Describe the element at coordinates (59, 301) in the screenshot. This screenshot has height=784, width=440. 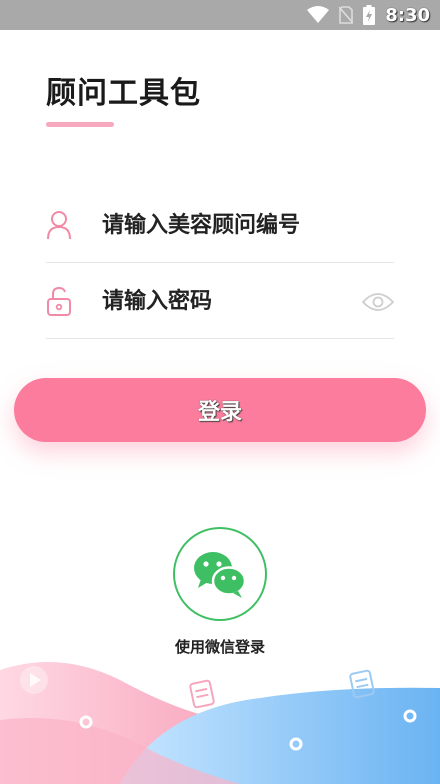
I see `lock-icon` at that location.